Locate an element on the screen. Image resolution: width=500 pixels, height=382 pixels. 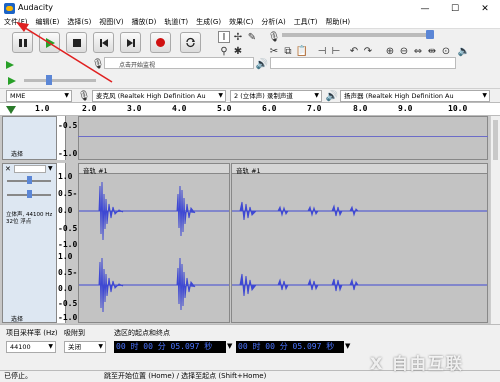
redo-icon: ↷ is located at coordinates (368, 51).